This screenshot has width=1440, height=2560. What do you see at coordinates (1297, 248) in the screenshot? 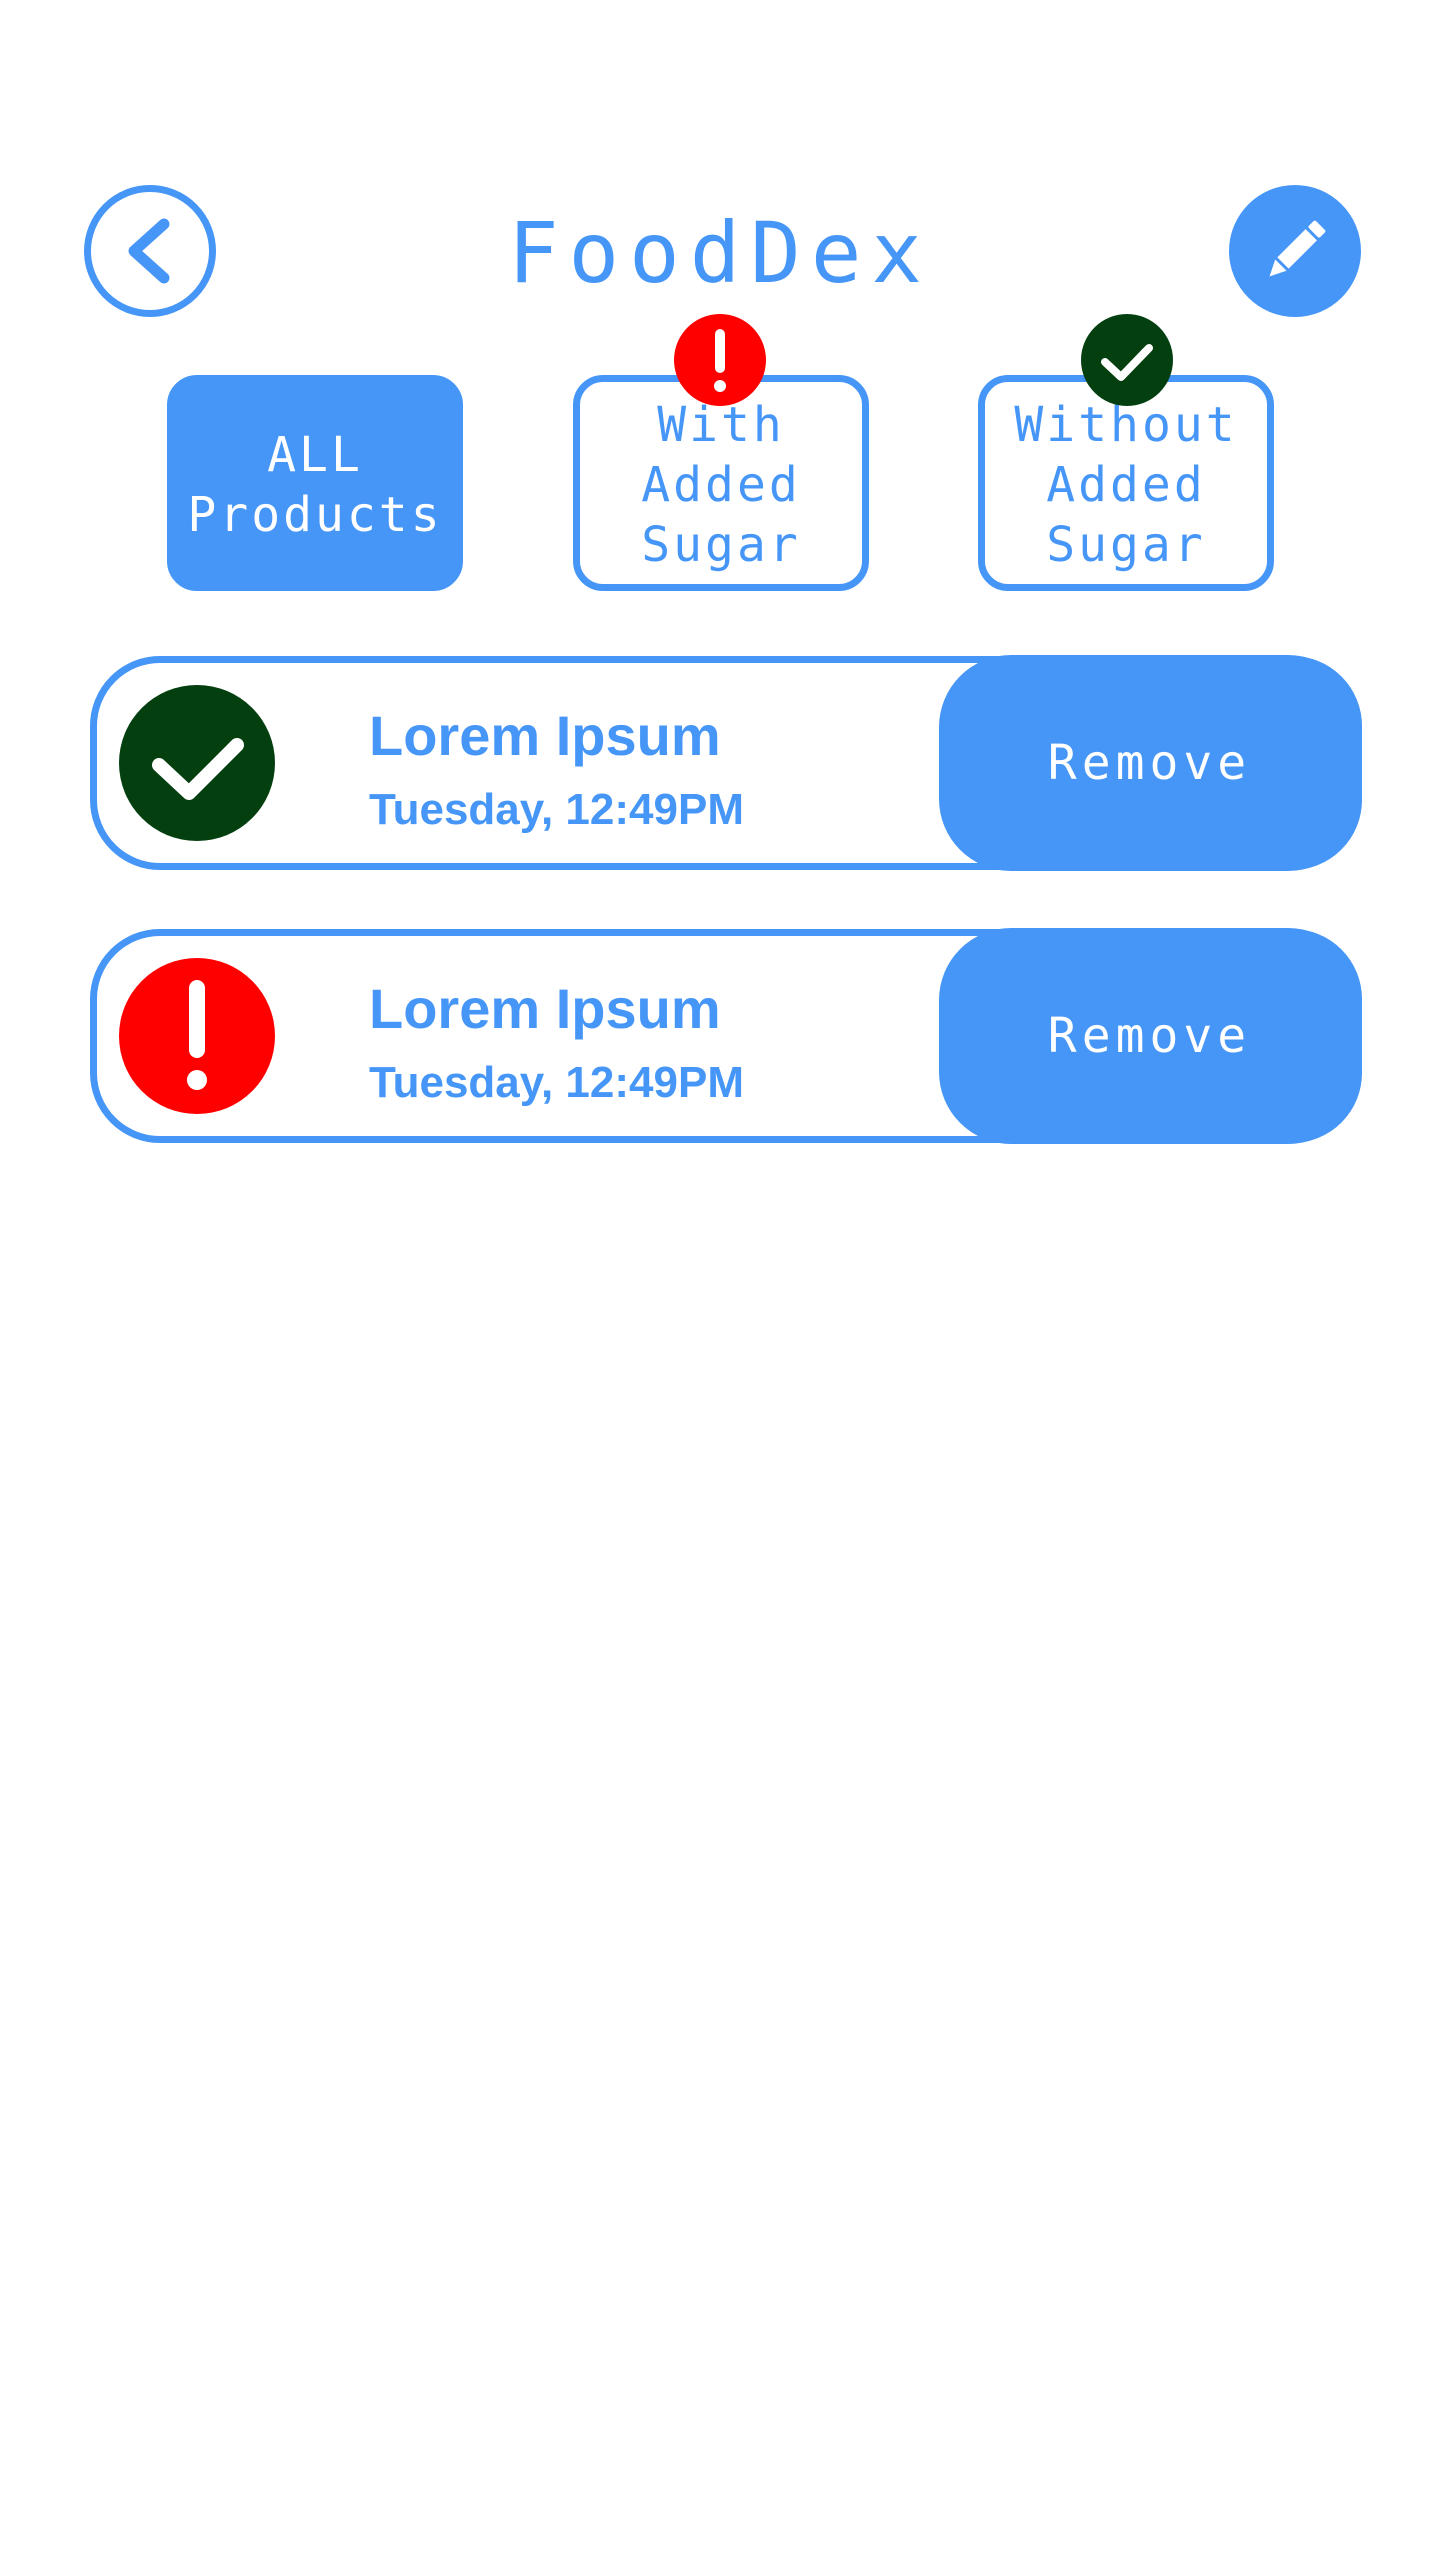
I see `pencil-icon` at bounding box center [1297, 248].